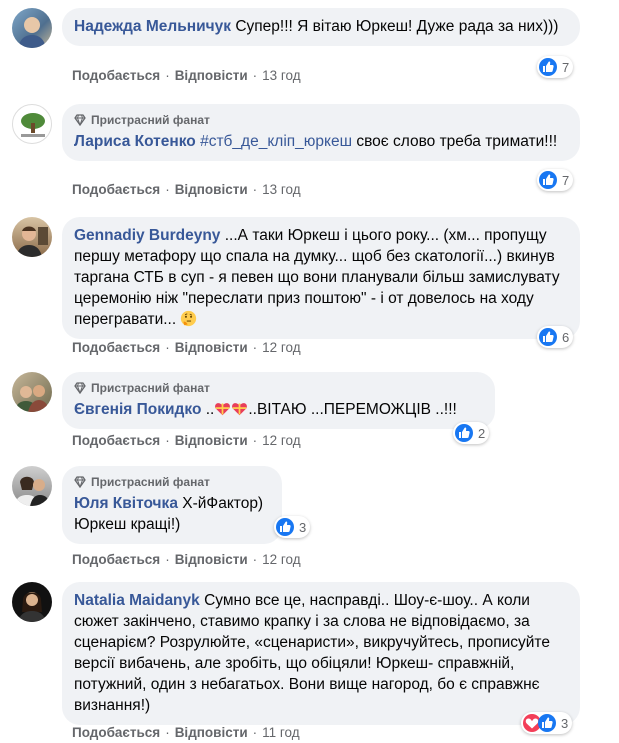 The image size is (619, 743). Describe the element at coordinates (276, 141) in the screenshot. I see `hashtag-link: #стб_де_кліп_юркеш` at that location.